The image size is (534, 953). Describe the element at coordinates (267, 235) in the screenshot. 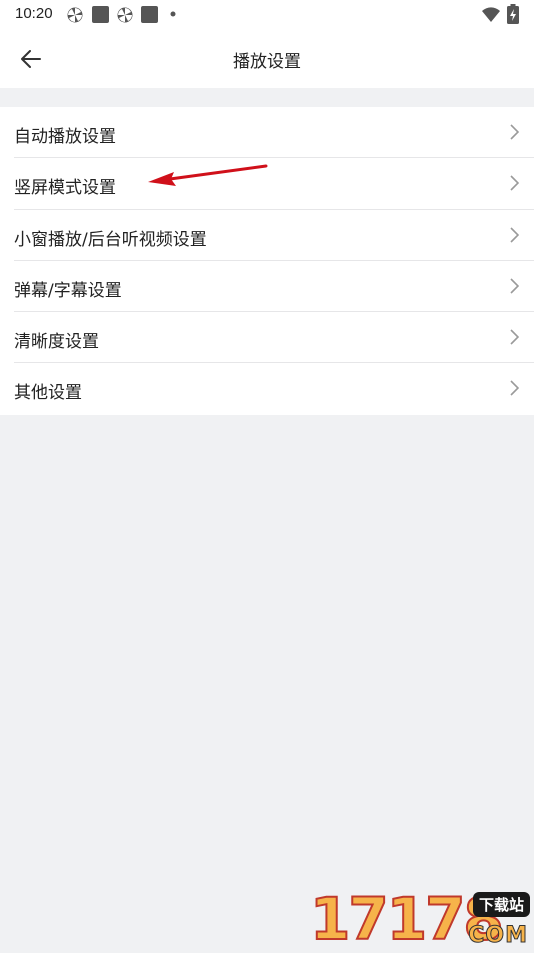

I see `settings-item-mini-window: 小窗播放/后台听视频设置` at that location.